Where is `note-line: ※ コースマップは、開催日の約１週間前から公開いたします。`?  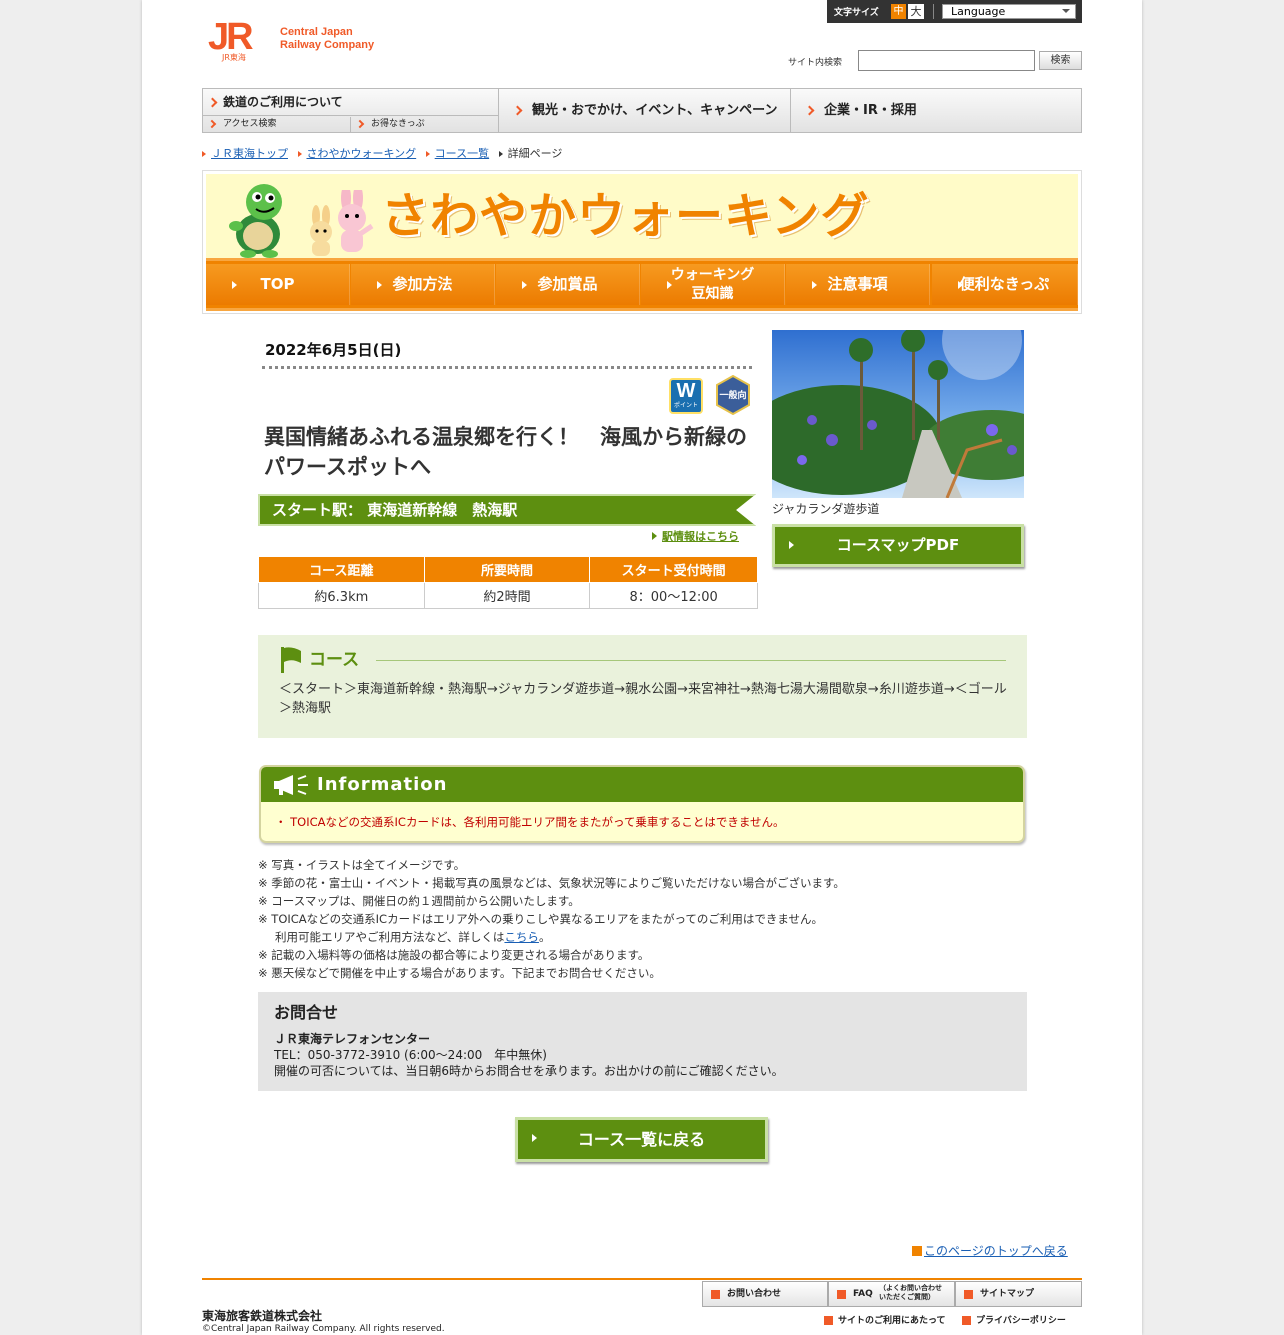
note-line: ※ コースマップは、開催日の約１週間前から公開いたします。 is located at coordinates (419, 901).